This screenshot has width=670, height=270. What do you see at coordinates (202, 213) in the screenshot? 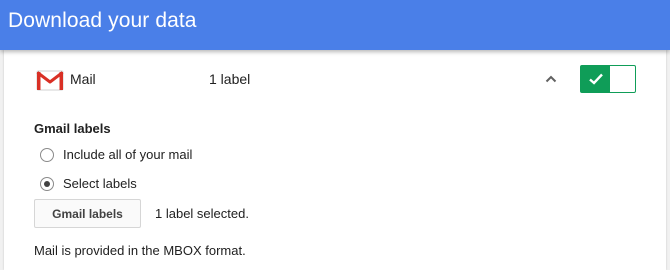
I see `selected-count: 1 label selected.` at bounding box center [202, 213].